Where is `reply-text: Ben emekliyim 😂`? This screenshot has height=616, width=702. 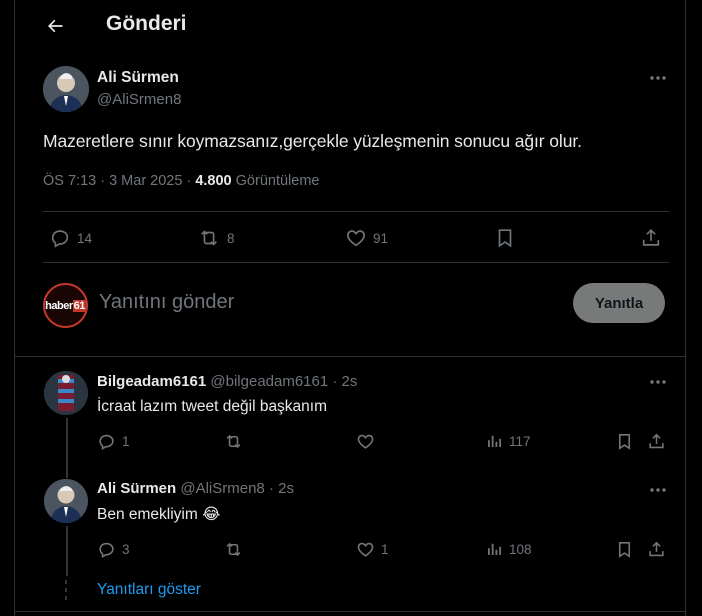
reply-text: Ben emekliyim 😂 is located at coordinates (159, 514).